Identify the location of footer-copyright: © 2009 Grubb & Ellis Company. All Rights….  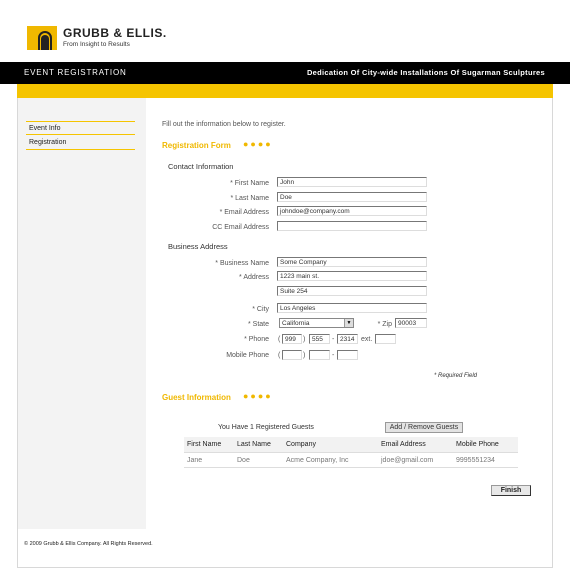
(88, 544).